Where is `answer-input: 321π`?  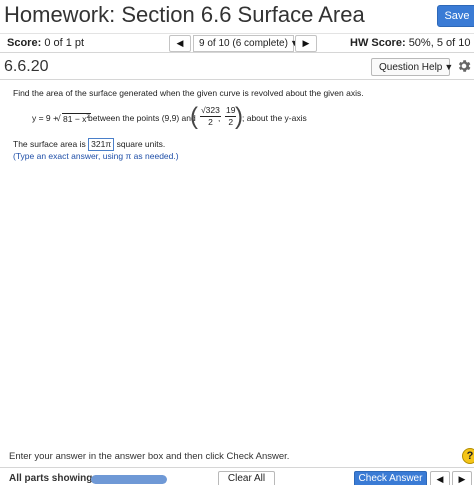 answer-input: 321π is located at coordinates (101, 144).